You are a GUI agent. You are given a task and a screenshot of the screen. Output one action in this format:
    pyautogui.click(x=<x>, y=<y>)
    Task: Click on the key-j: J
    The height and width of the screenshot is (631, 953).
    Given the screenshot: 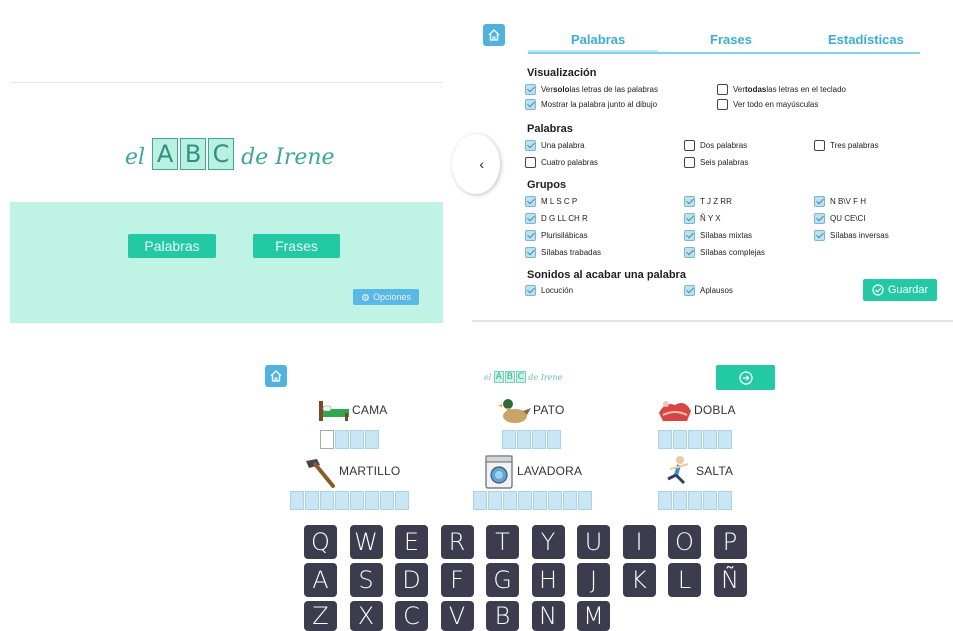 What is the action you would take?
    pyautogui.click(x=593, y=580)
    